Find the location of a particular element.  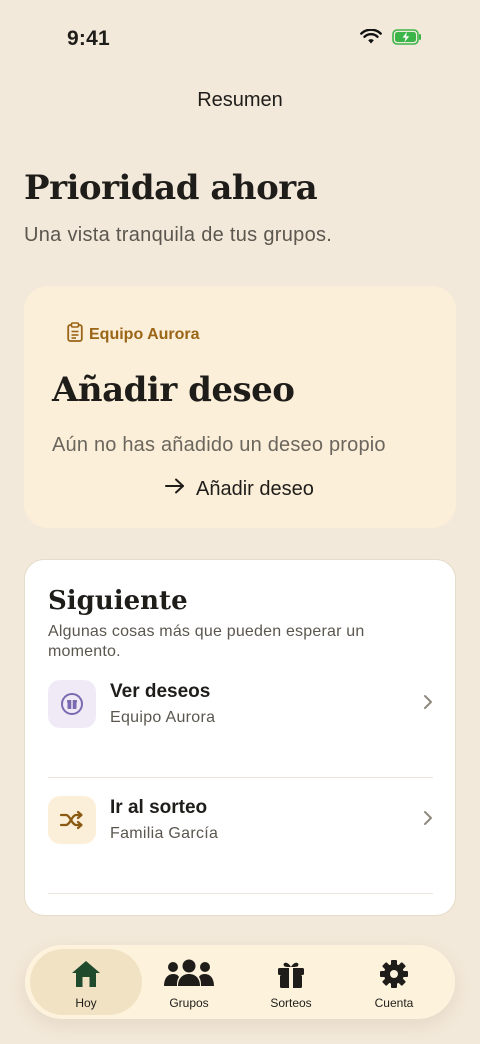

next-title: Siguiente is located at coordinates (118, 601).